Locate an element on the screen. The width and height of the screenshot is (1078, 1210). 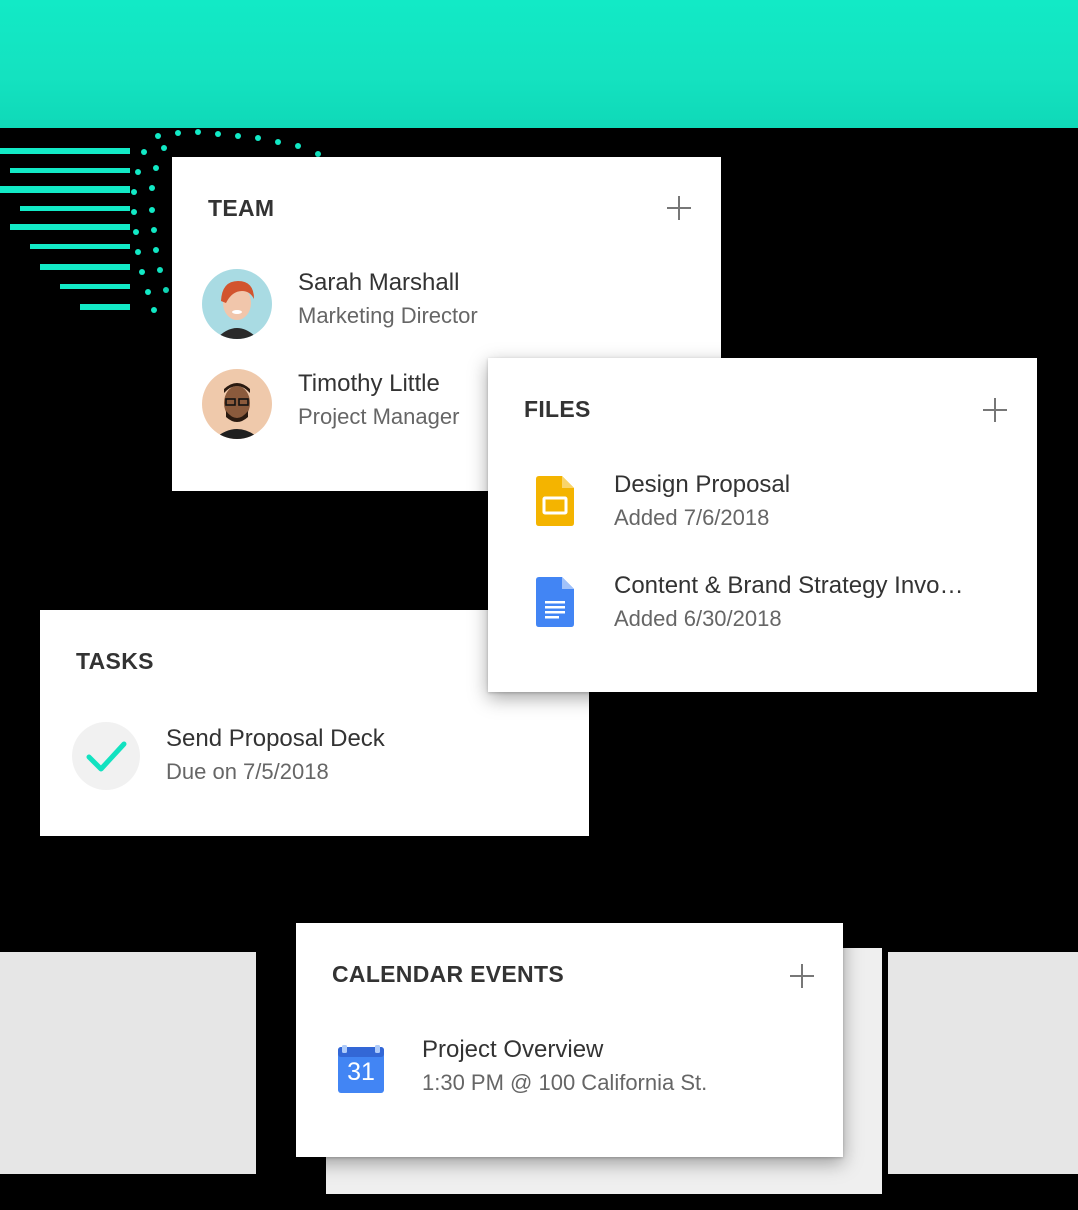
team-member-row-1: Sarah Marshall Marketing Director is located at coordinates (388, 299).